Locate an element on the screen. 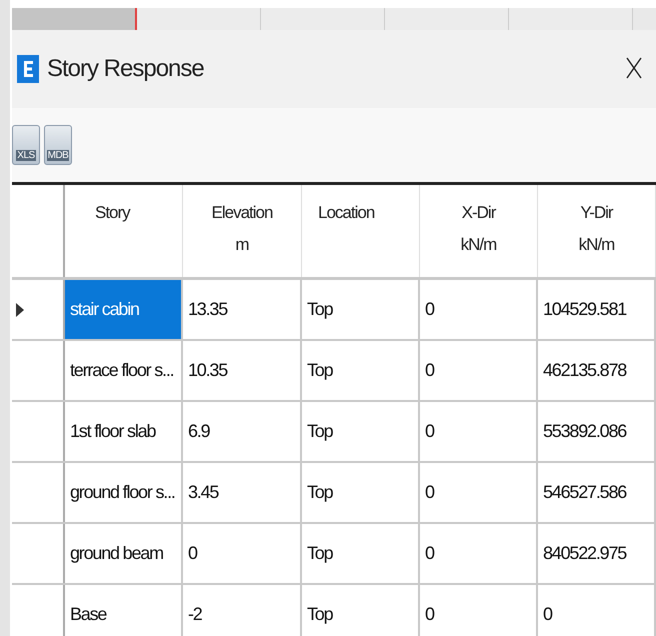 This screenshot has width=656, height=636. table-cell: 3.45 is located at coordinates (242, 492).